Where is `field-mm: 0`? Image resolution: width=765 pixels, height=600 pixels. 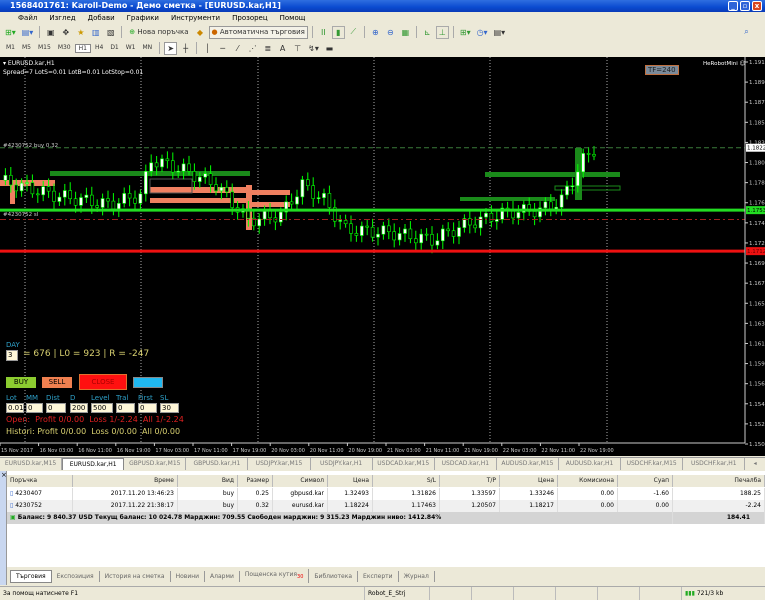
field-mm: 0 is located at coordinates (34, 408).